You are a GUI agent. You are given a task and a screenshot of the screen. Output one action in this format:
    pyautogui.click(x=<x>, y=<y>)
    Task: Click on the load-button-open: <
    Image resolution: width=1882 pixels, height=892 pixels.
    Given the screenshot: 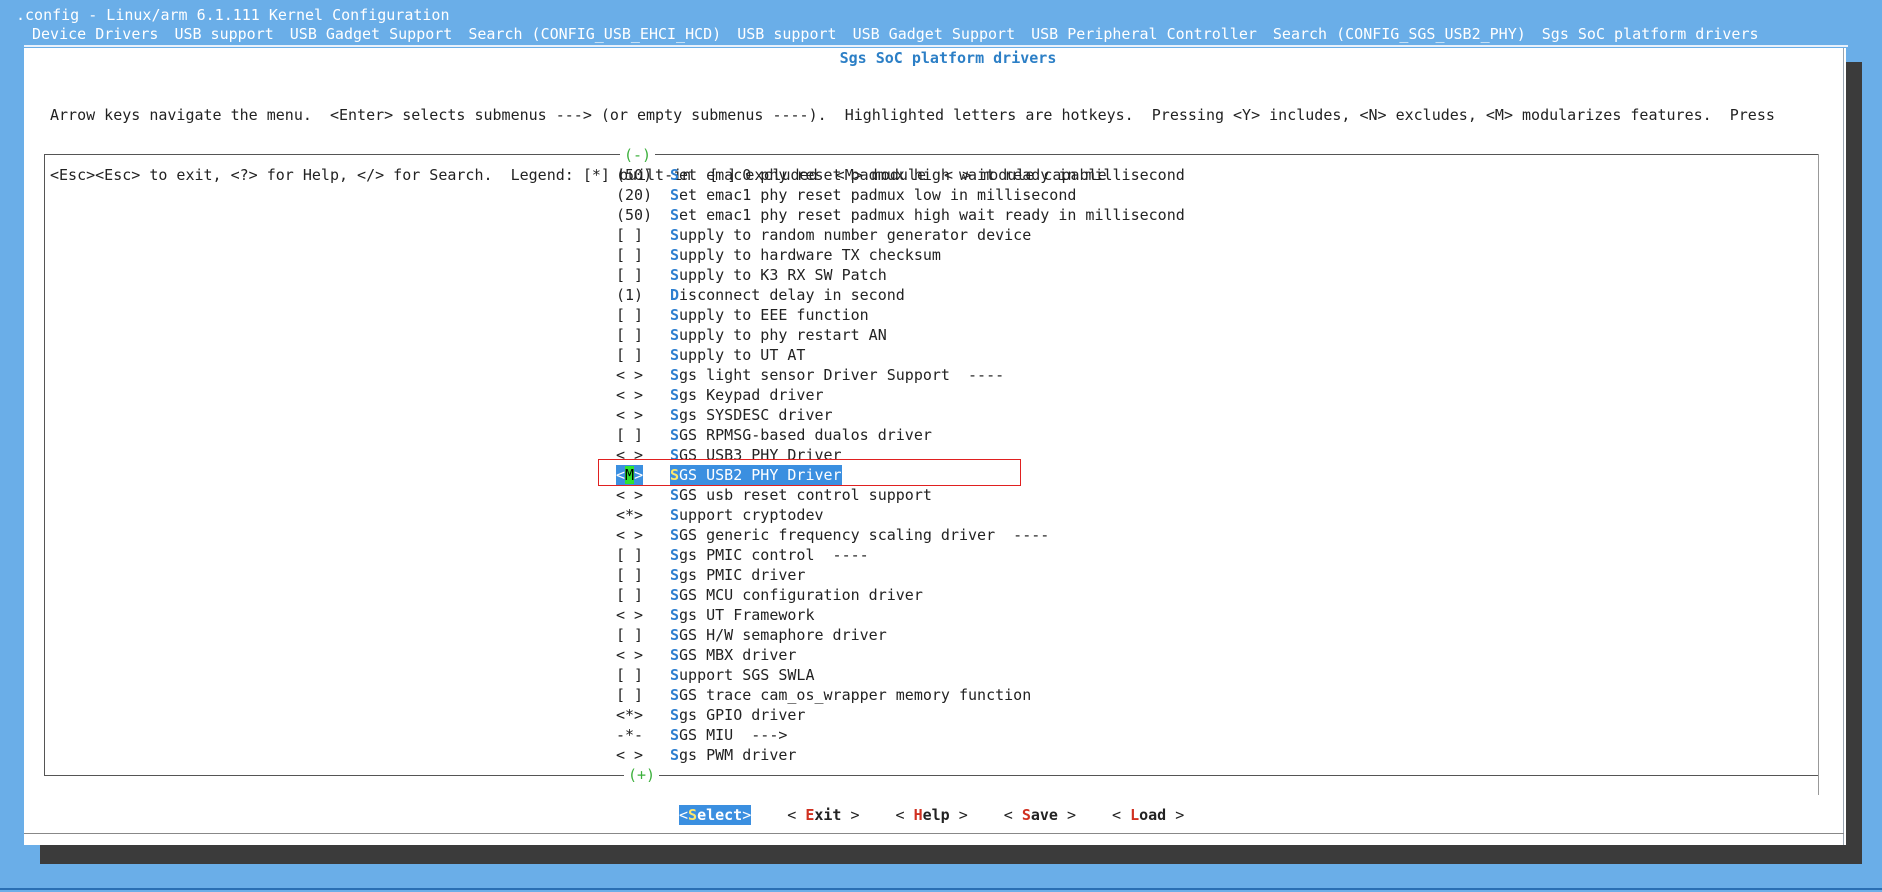 What is the action you would take?
    pyautogui.click(x=1121, y=815)
    